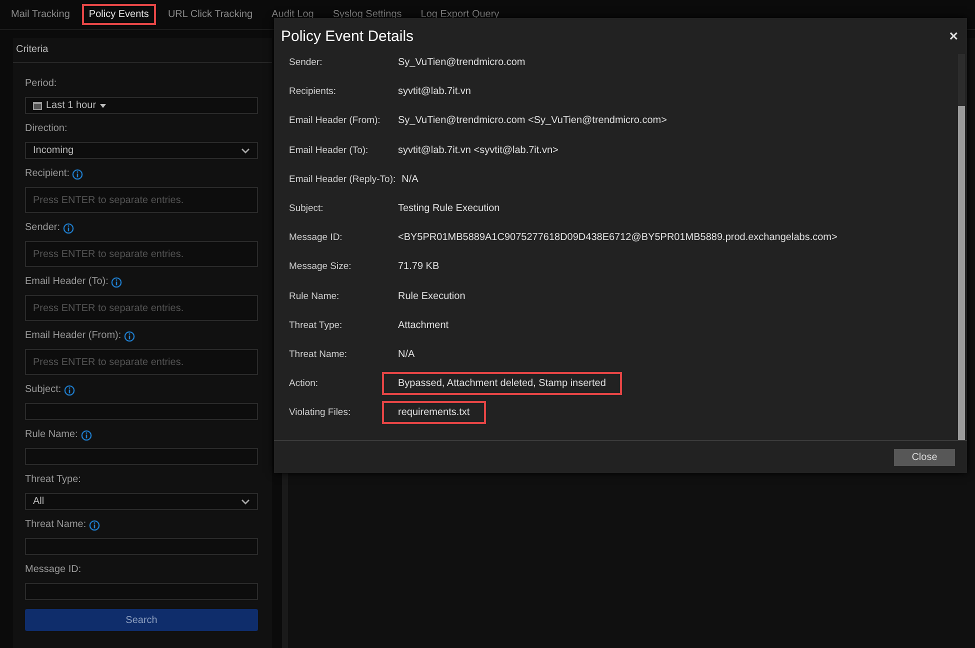 The image size is (975, 648). I want to click on detail-label: Violating Files:, so click(320, 412).